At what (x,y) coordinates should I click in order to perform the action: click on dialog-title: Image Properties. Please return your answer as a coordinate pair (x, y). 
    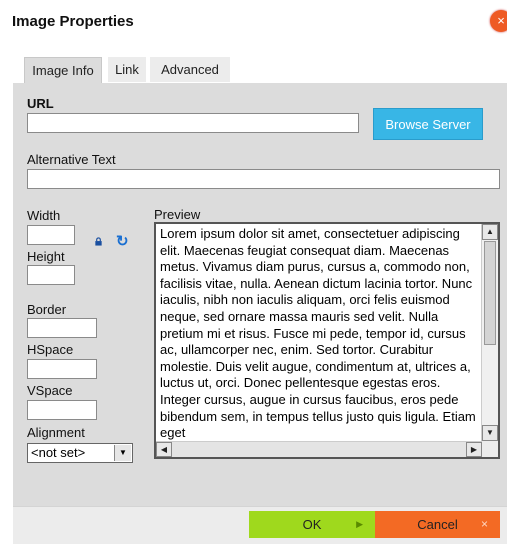
    Looking at the image, I should click on (73, 21).